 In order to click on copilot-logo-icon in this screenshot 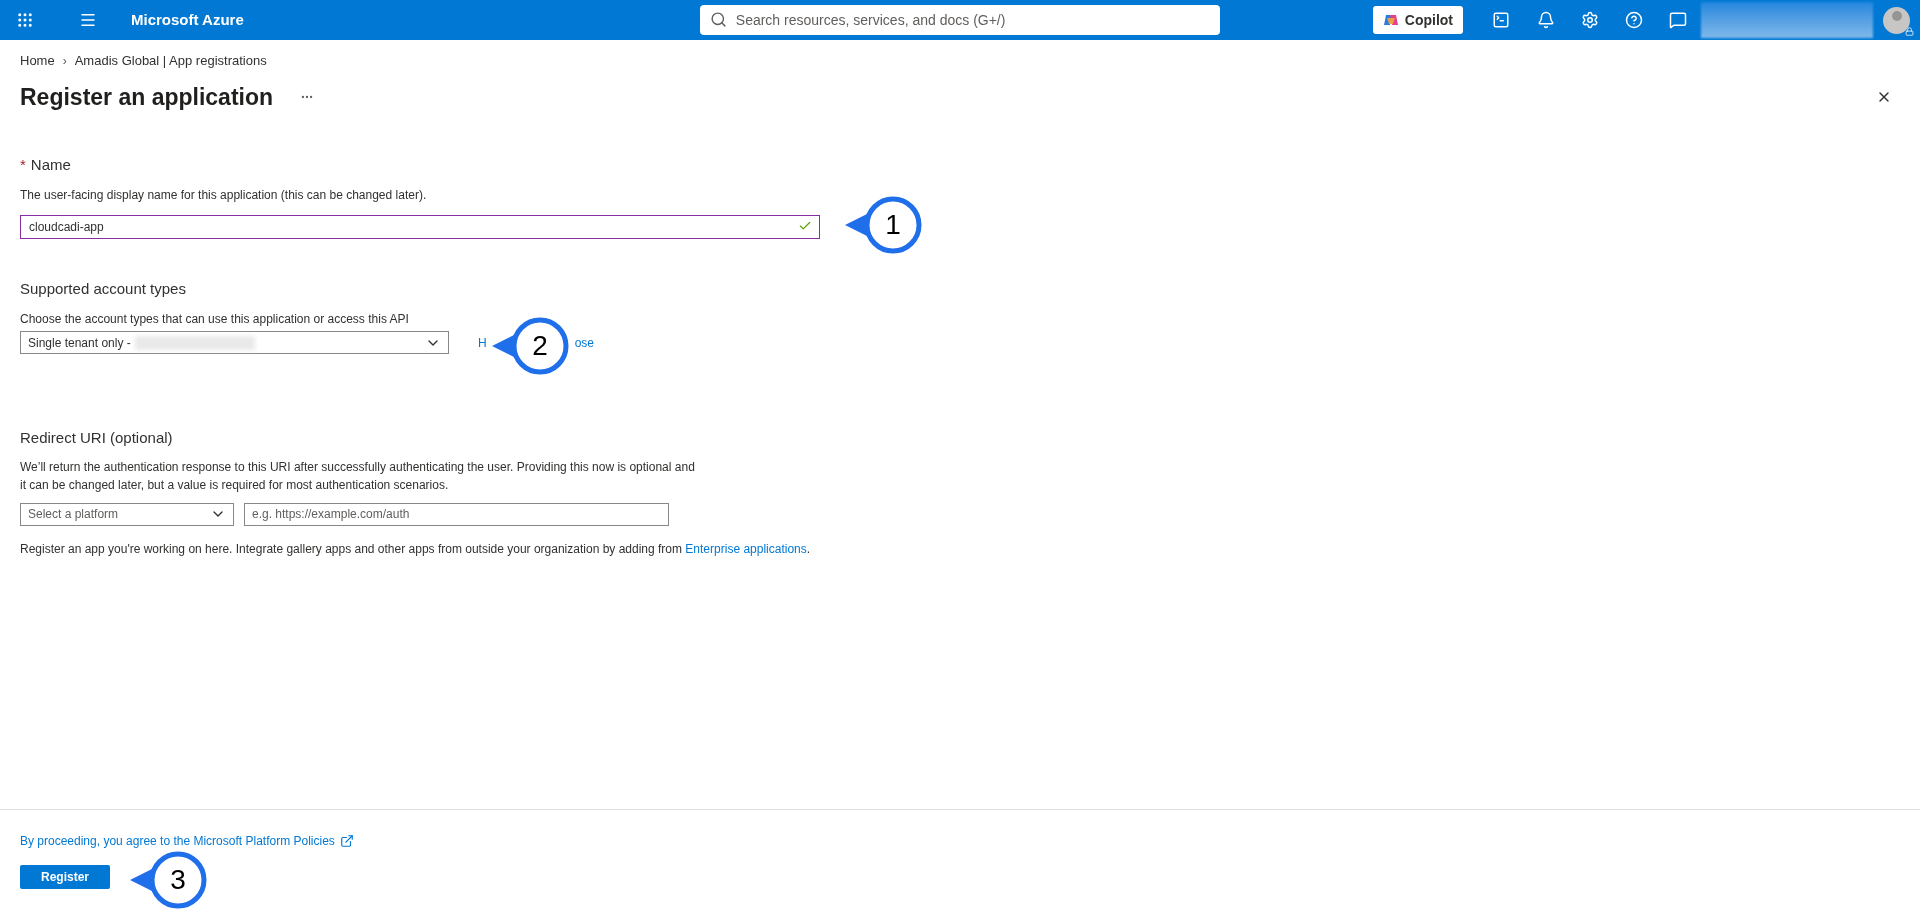, I will do `click(1390, 20)`.